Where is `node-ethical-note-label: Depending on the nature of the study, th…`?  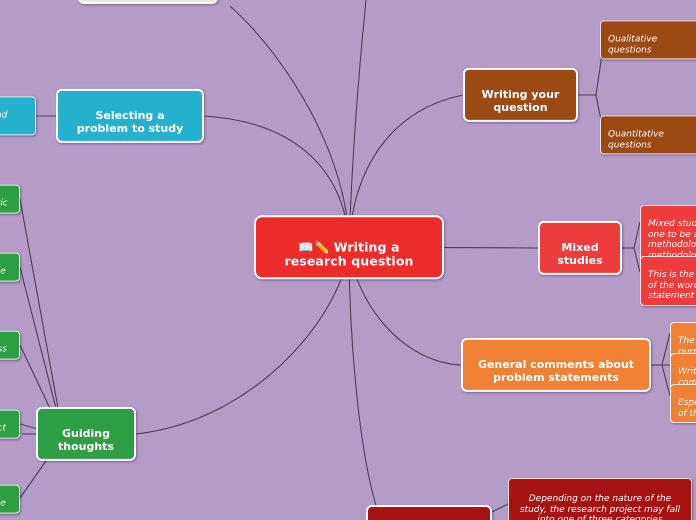
node-ethical-note-label: Depending on the nature of the study, th… is located at coordinates (600, 507).